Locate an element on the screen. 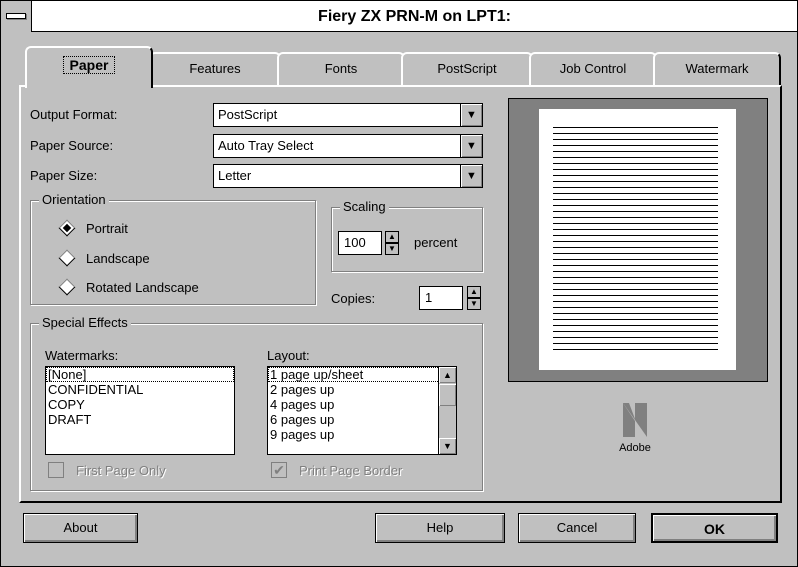 This screenshot has width=798, height=567. ok-button: OK is located at coordinates (714, 528).